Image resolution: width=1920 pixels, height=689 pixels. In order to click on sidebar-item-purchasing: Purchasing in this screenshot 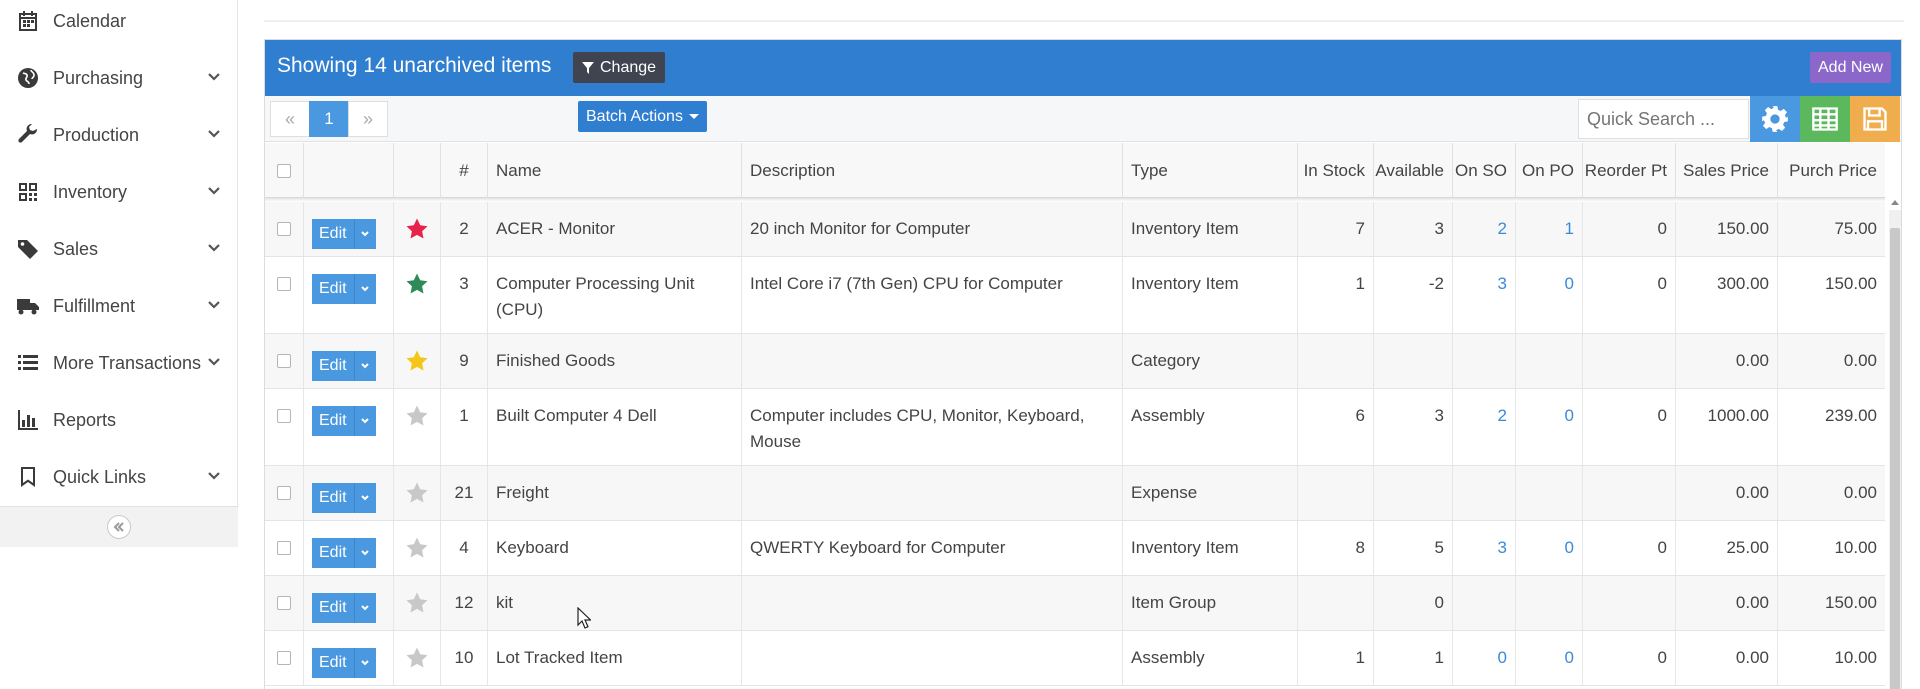, I will do `click(119, 78)`.